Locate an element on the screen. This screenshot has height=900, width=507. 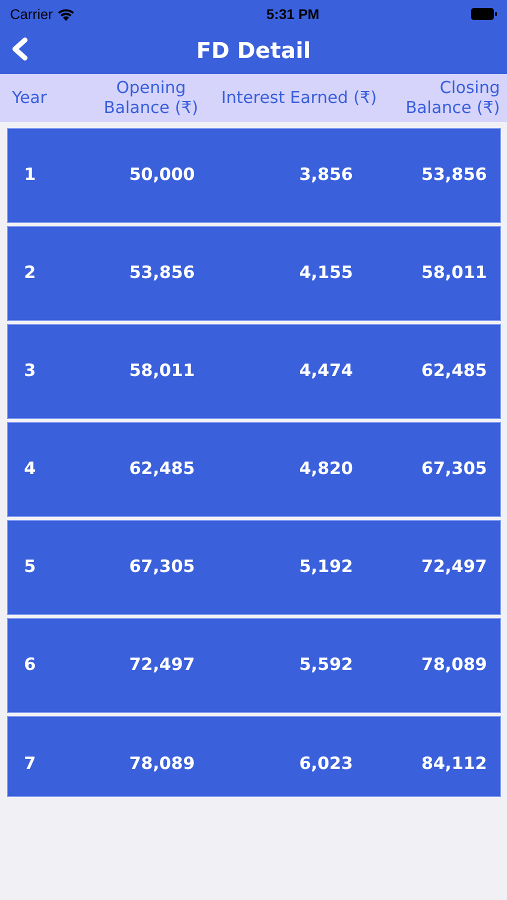
table-cell-text: 84,112 is located at coordinates (453, 764).